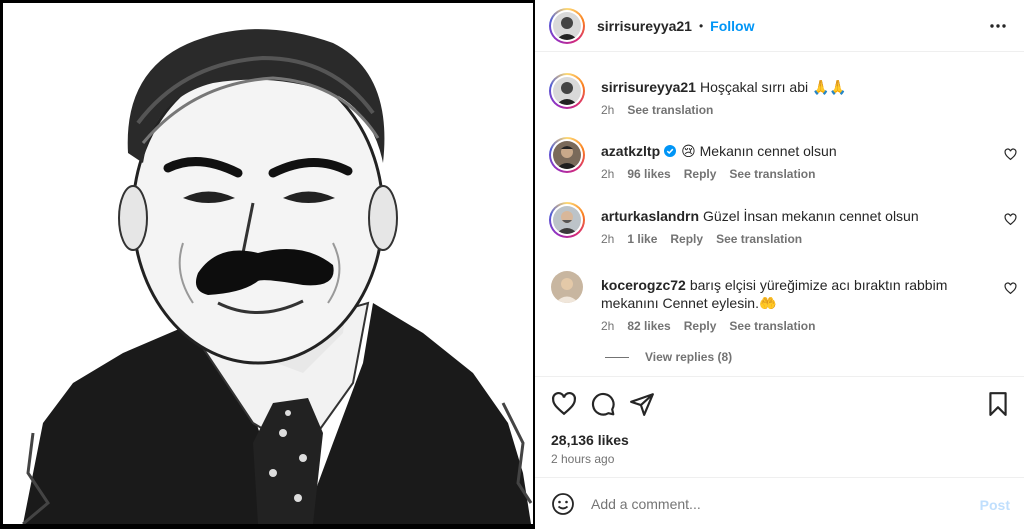  What do you see at coordinates (779, 431) in the screenshot?
I see `action-bar: 28,136 likes 2 hours ago` at bounding box center [779, 431].